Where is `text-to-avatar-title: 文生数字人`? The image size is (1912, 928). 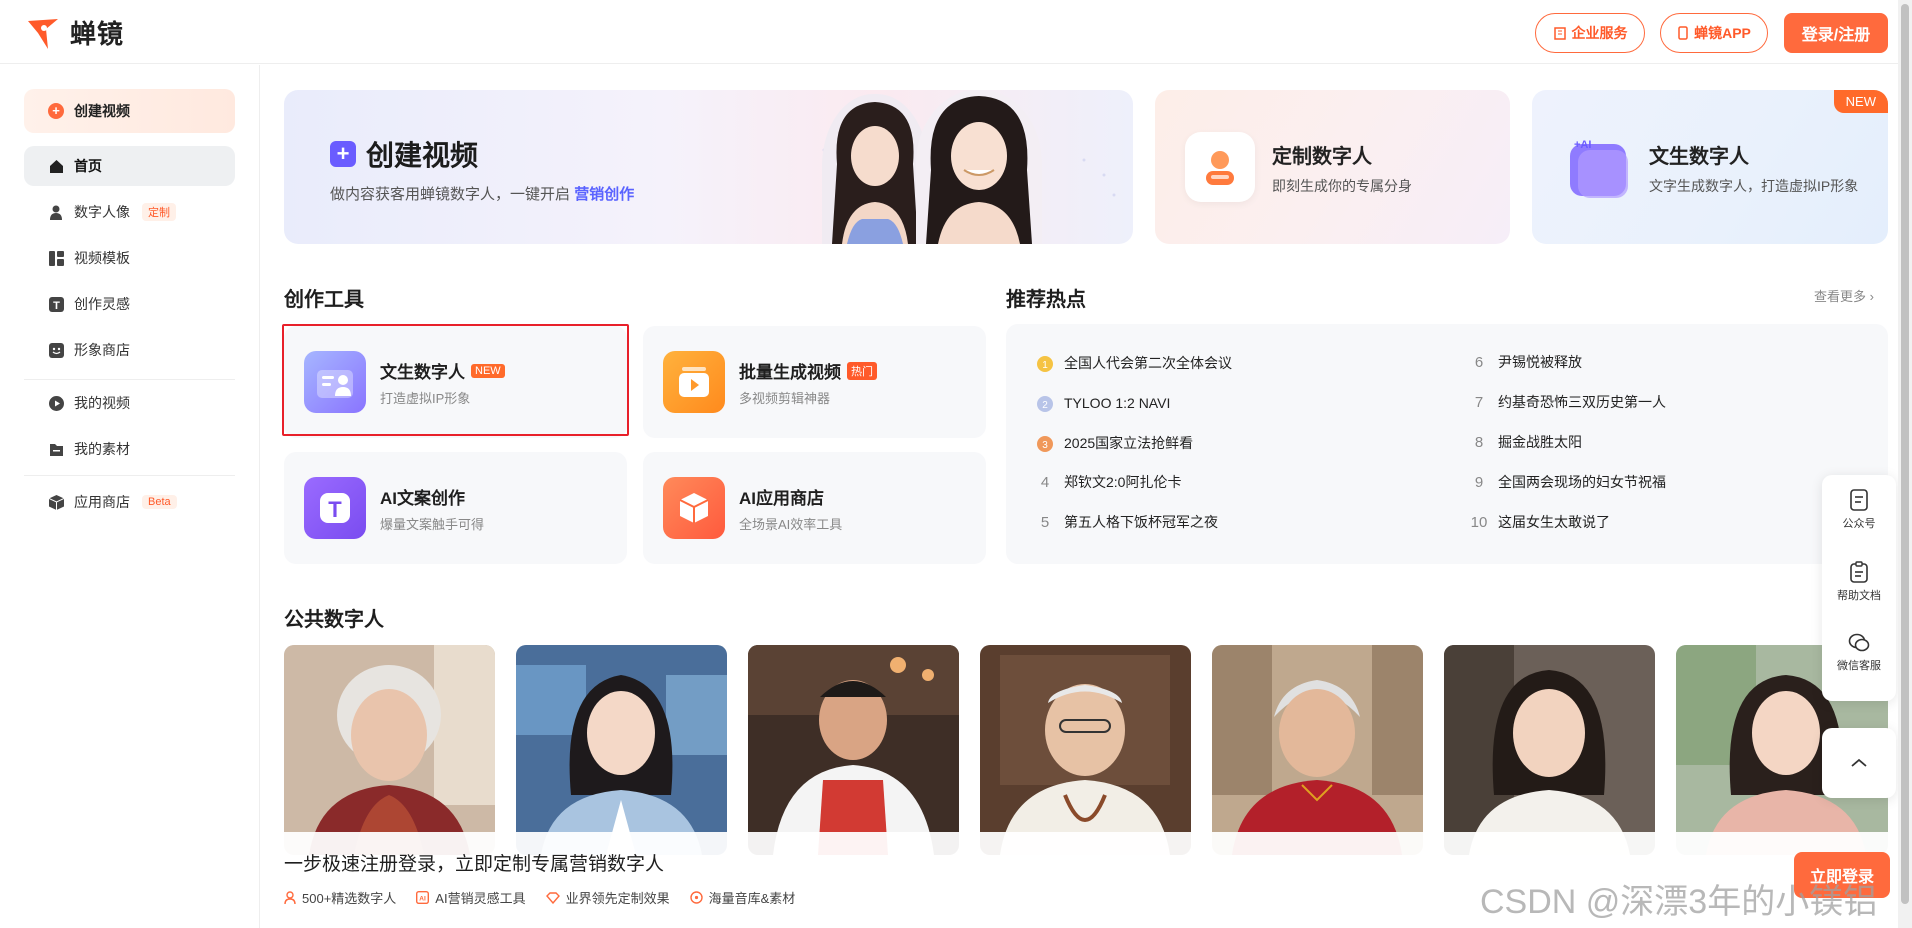 text-to-avatar-title: 文生数字人 is located at coordinates (1699, 157).